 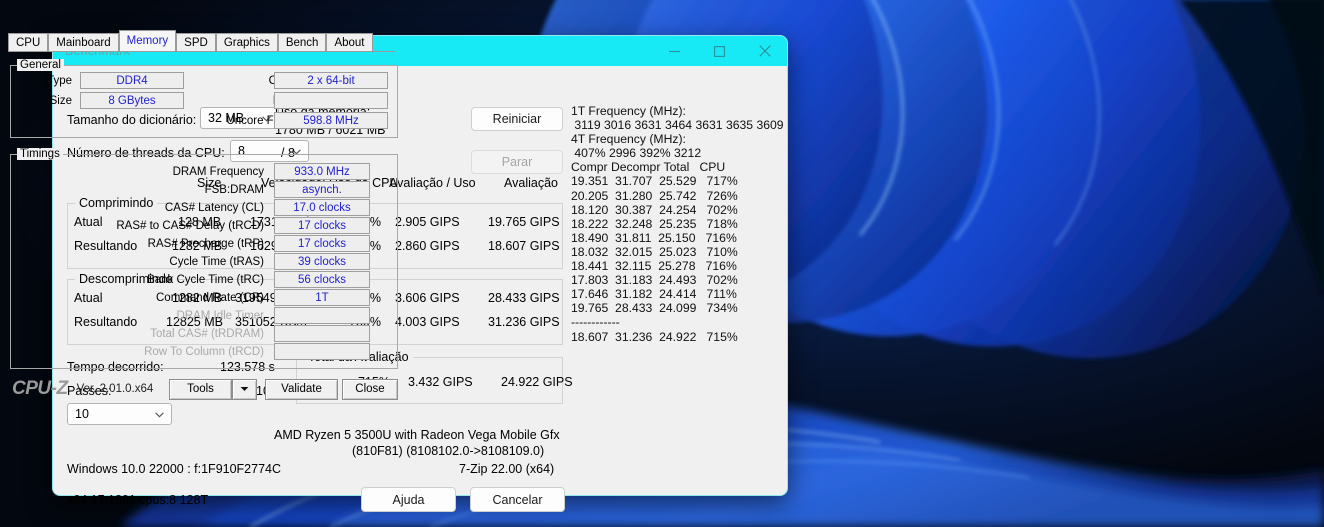 What do you see at coordinates (427, 298) in the screenshot?
I see `cell-rating-usage: 3.606 GIPS` at bounding box center [427, 298].